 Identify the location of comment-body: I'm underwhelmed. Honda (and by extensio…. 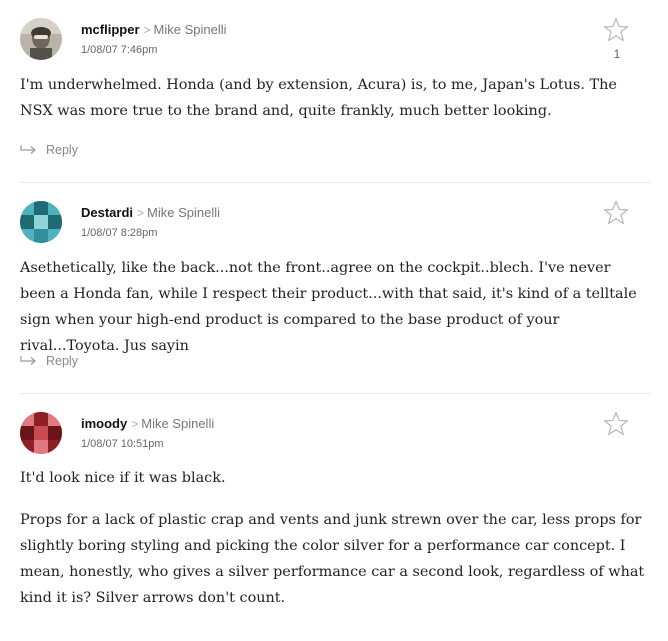
(335, 106).